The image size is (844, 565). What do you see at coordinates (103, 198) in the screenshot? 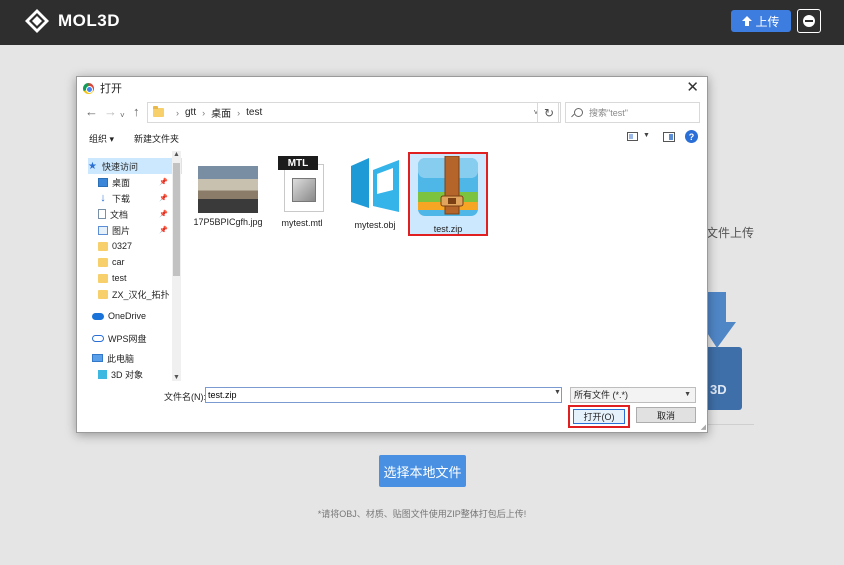
I see `download-icon: ↓` at bounding box center [103, 198].